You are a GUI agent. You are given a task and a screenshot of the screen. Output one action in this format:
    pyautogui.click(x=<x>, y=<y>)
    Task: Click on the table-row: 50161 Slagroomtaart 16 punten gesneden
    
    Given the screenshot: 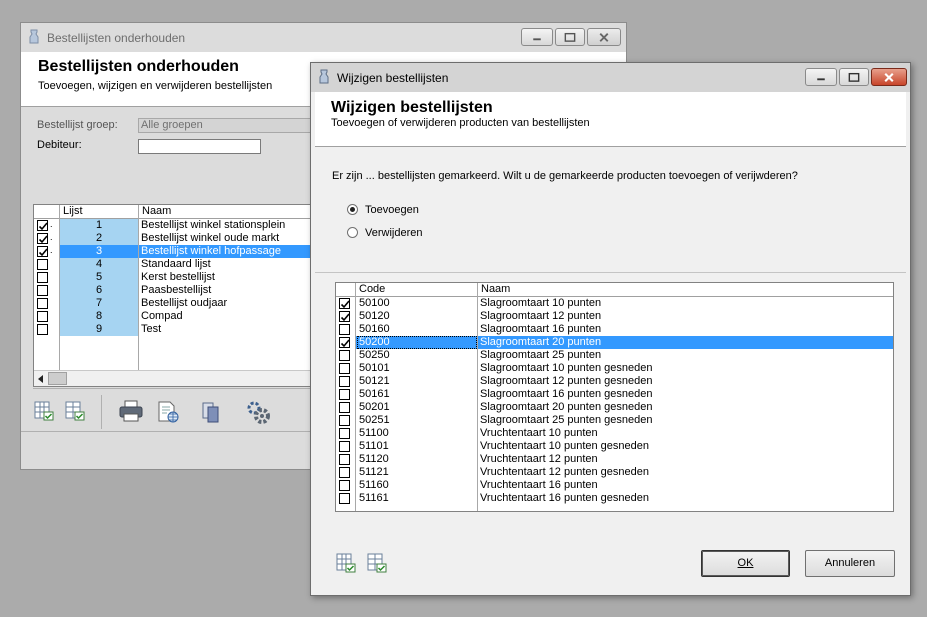 What is the action you would take?
    pyautogui.click(x=614, y=394)
    